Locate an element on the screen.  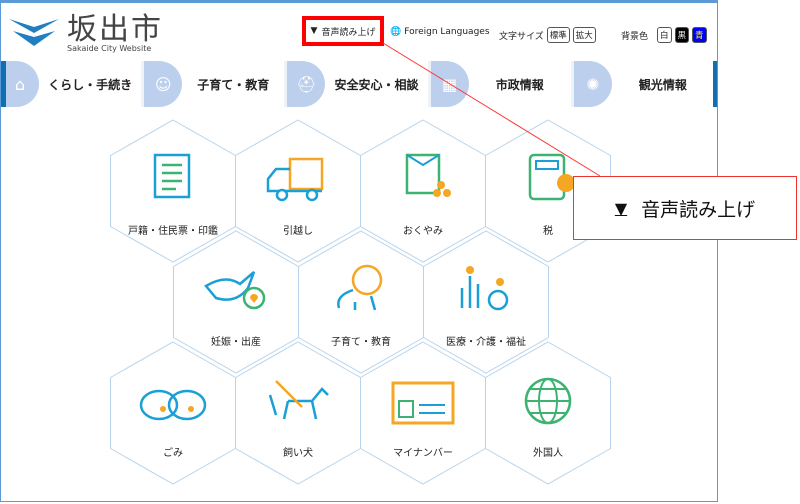
service-tile: 引越し is located at coordinates (298, 191).